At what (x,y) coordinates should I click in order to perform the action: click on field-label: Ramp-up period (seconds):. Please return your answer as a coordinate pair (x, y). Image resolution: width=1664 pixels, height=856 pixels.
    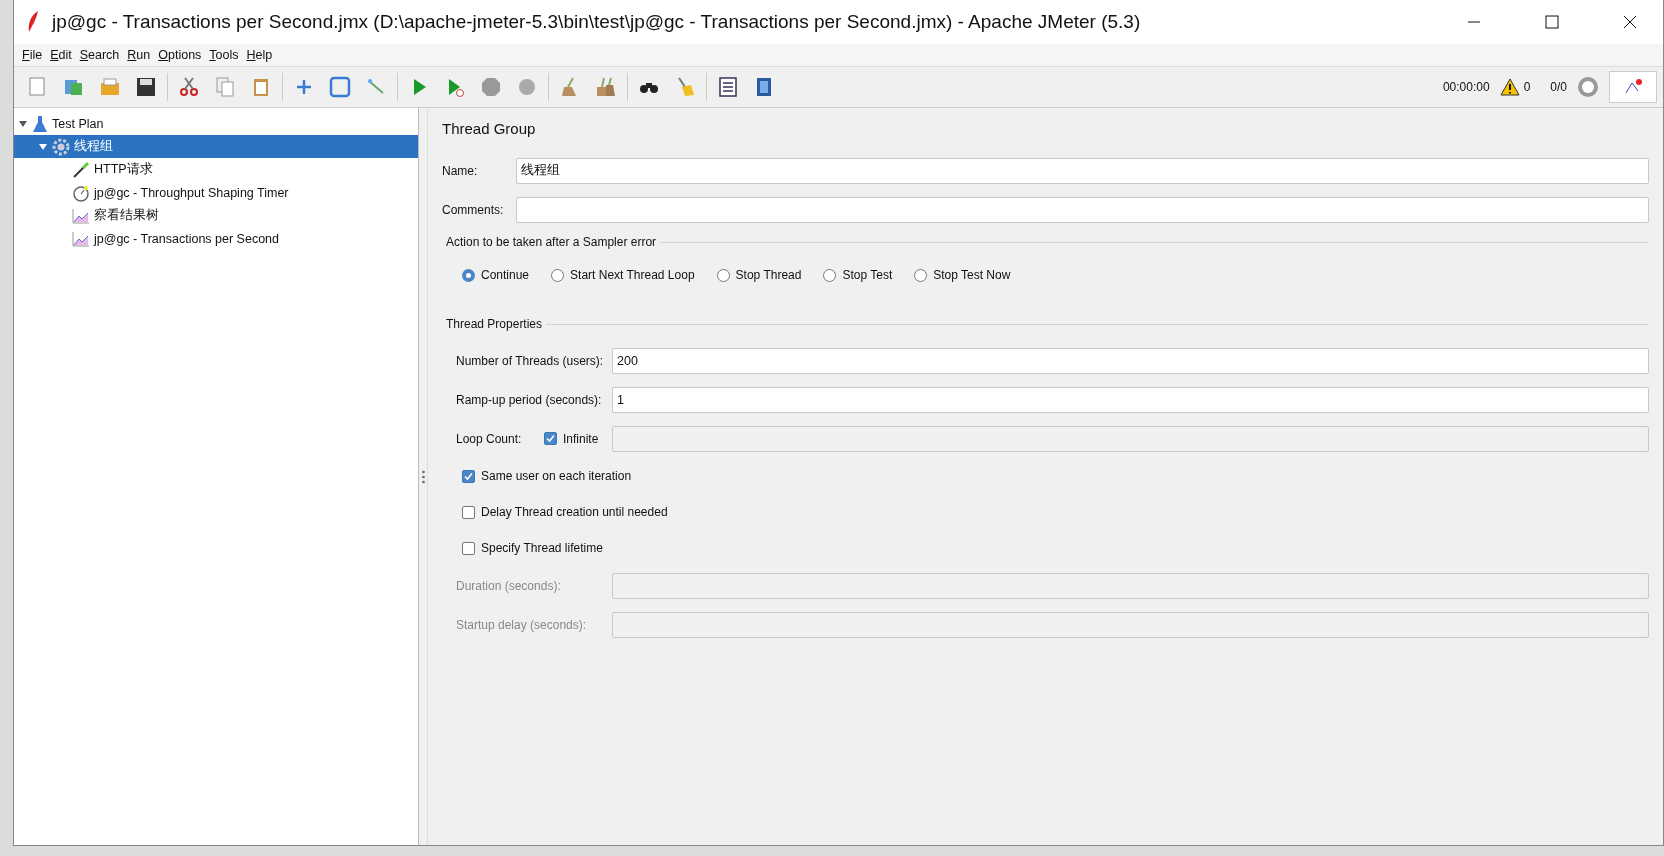
    Looking at the image, I should click on (529, 399).